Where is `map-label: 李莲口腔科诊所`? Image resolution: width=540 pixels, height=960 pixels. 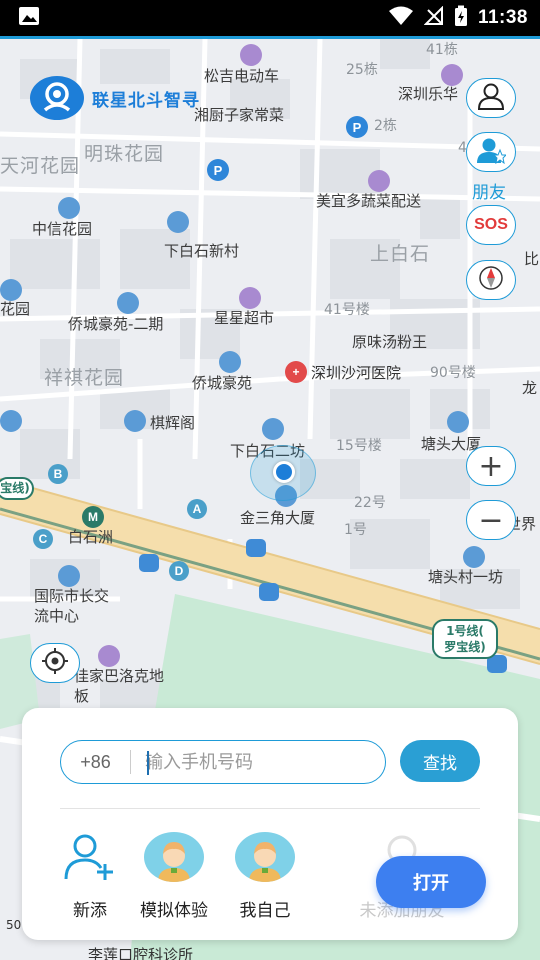 map-label: 李莲口腔科诊所 is located at coordinates (141, 953).